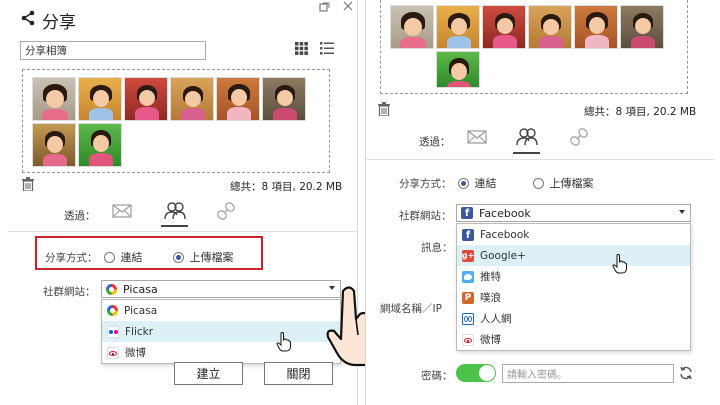  Describe the element at coordinates (468, 255) in the screenshot. I see `googleplus-icon: g+` at that location.